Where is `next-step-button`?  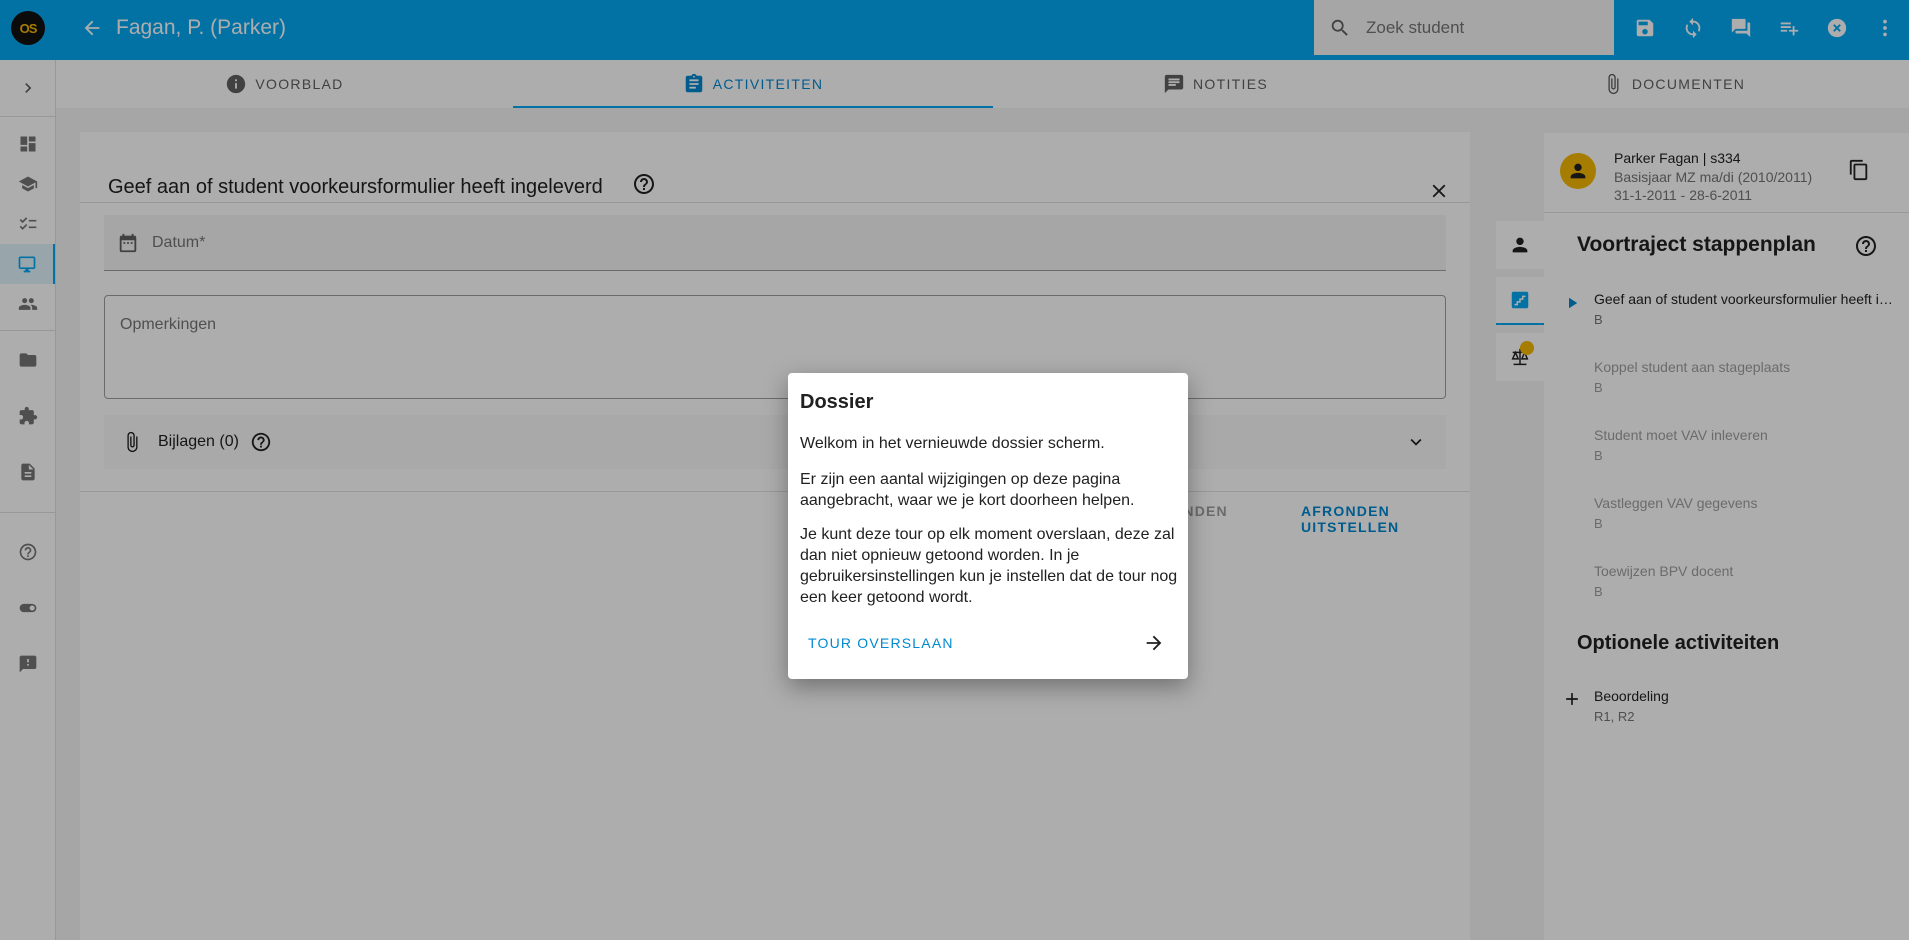 next-step-button is located at coordinates (1154, 643).